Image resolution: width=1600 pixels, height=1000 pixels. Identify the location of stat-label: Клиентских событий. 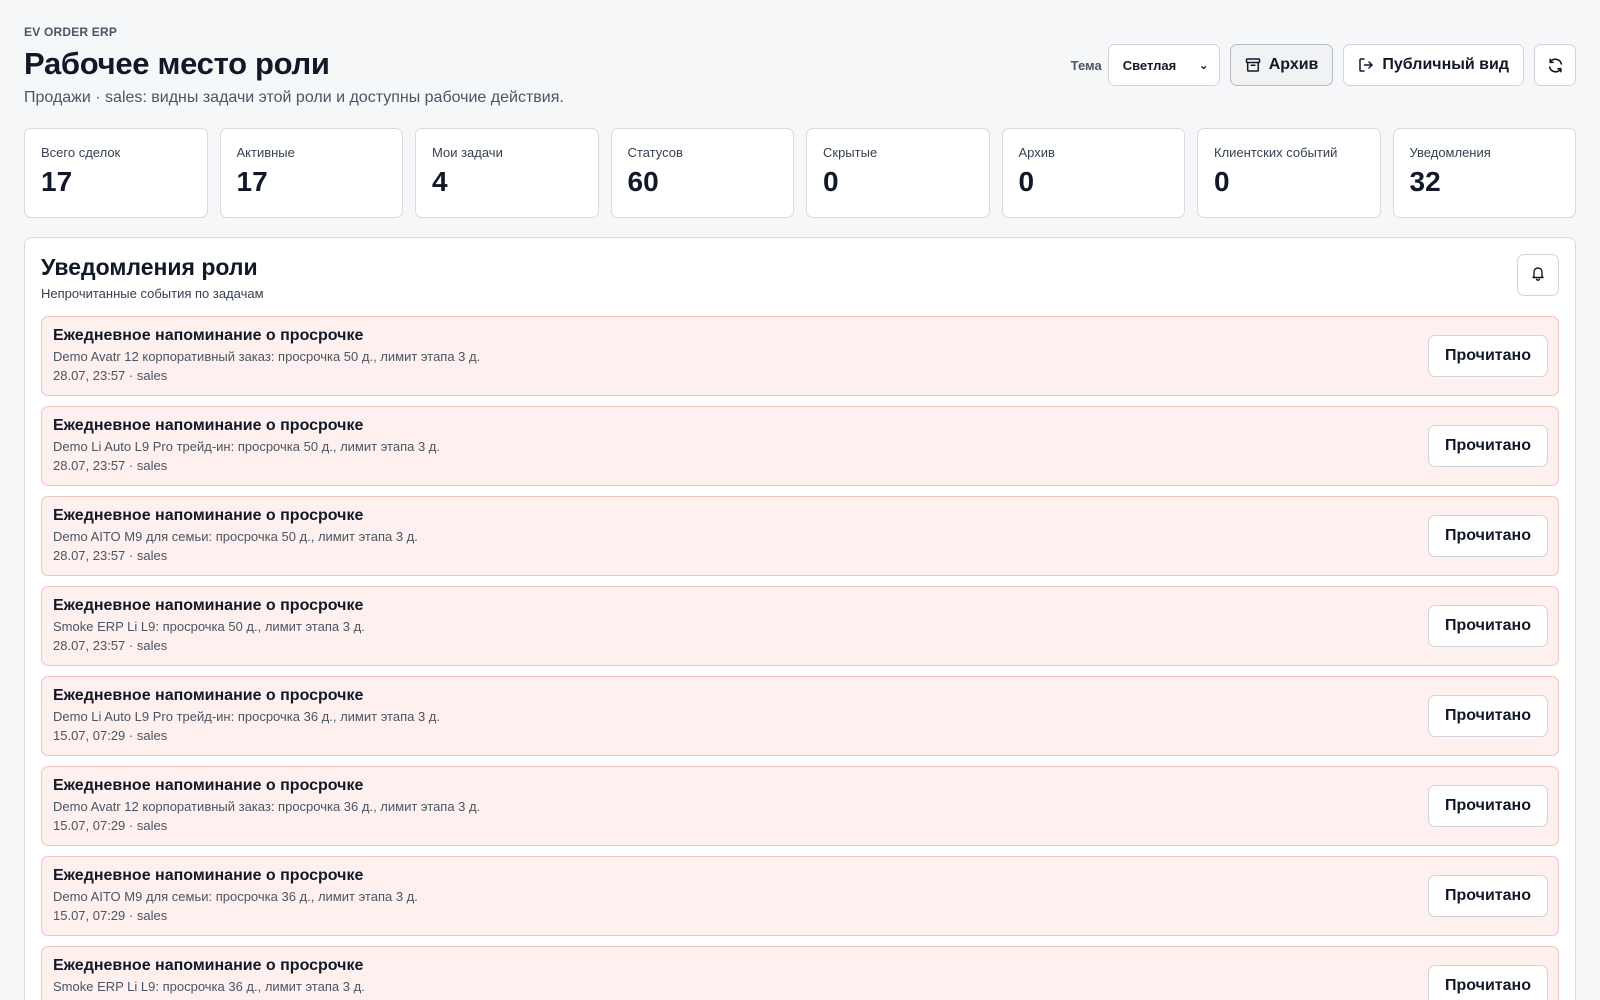
(1276, 152).